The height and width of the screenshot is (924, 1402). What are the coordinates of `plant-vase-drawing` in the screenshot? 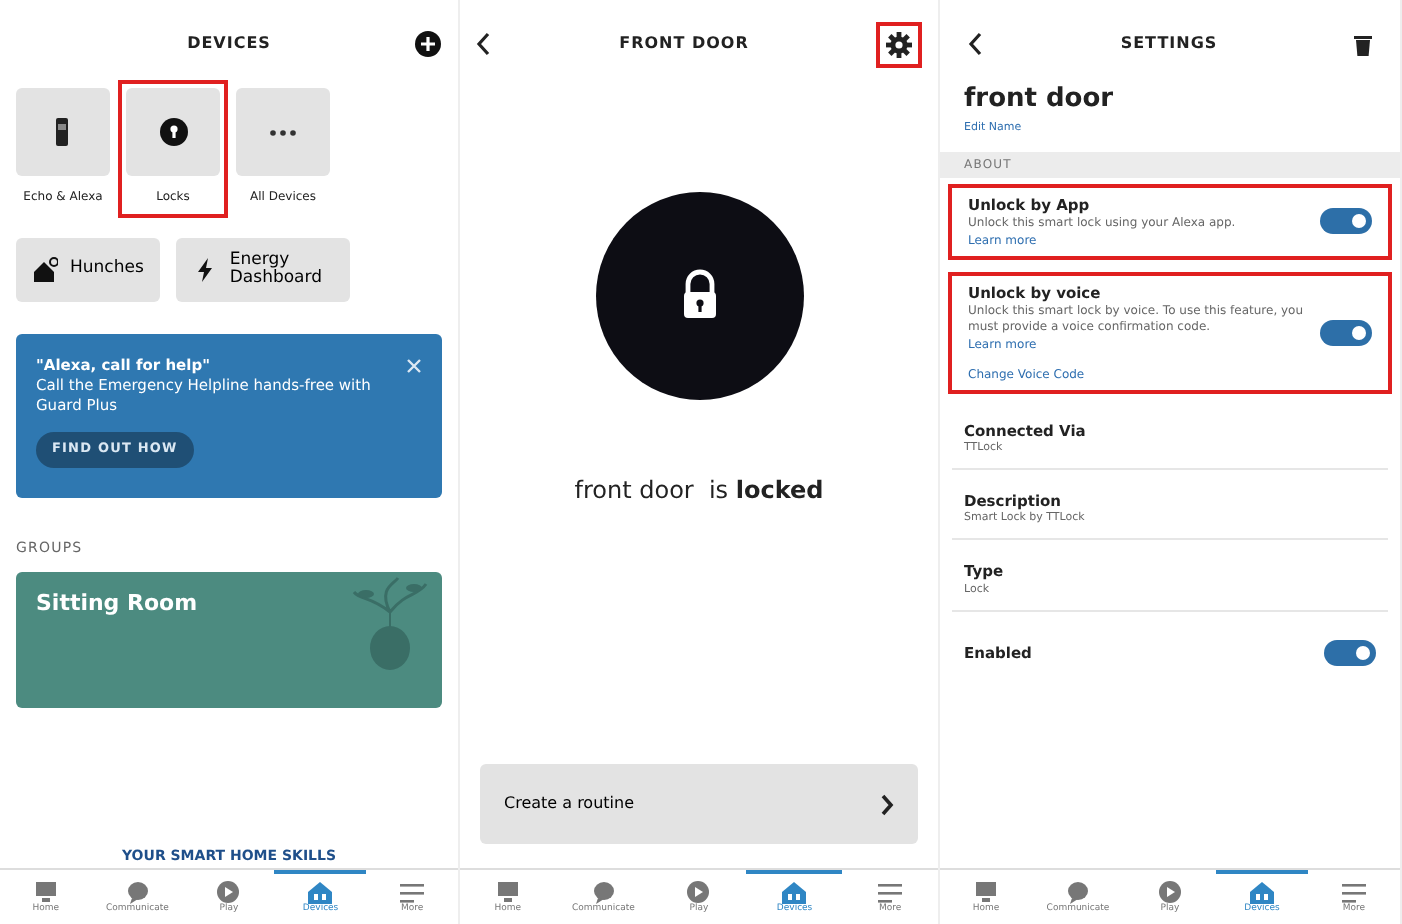 It's located at (390, 625).